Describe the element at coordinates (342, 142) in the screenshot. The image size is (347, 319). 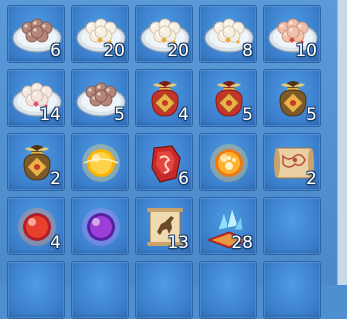
I see `scrollbar` at that location.